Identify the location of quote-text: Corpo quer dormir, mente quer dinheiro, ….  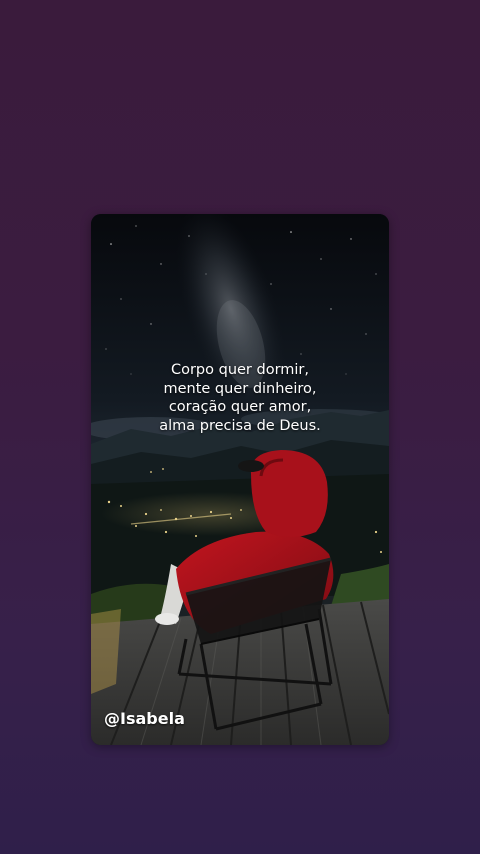
(240, 398).